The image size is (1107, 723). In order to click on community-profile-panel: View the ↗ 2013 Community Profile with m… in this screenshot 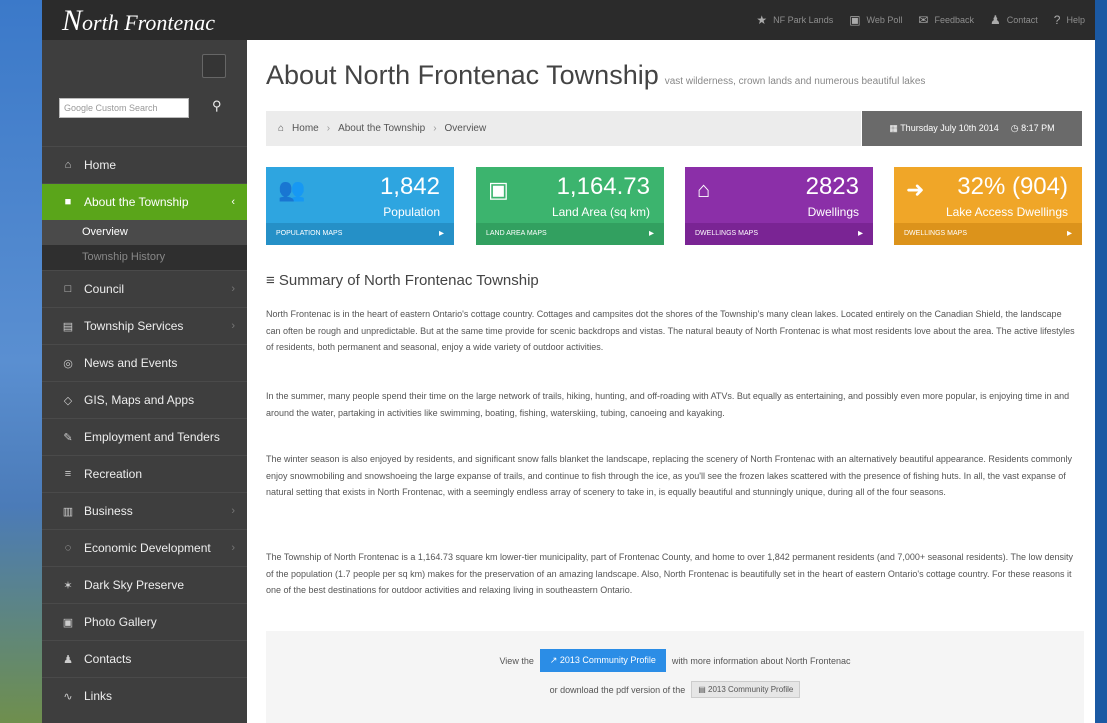, I will do `click(675, 677)`.